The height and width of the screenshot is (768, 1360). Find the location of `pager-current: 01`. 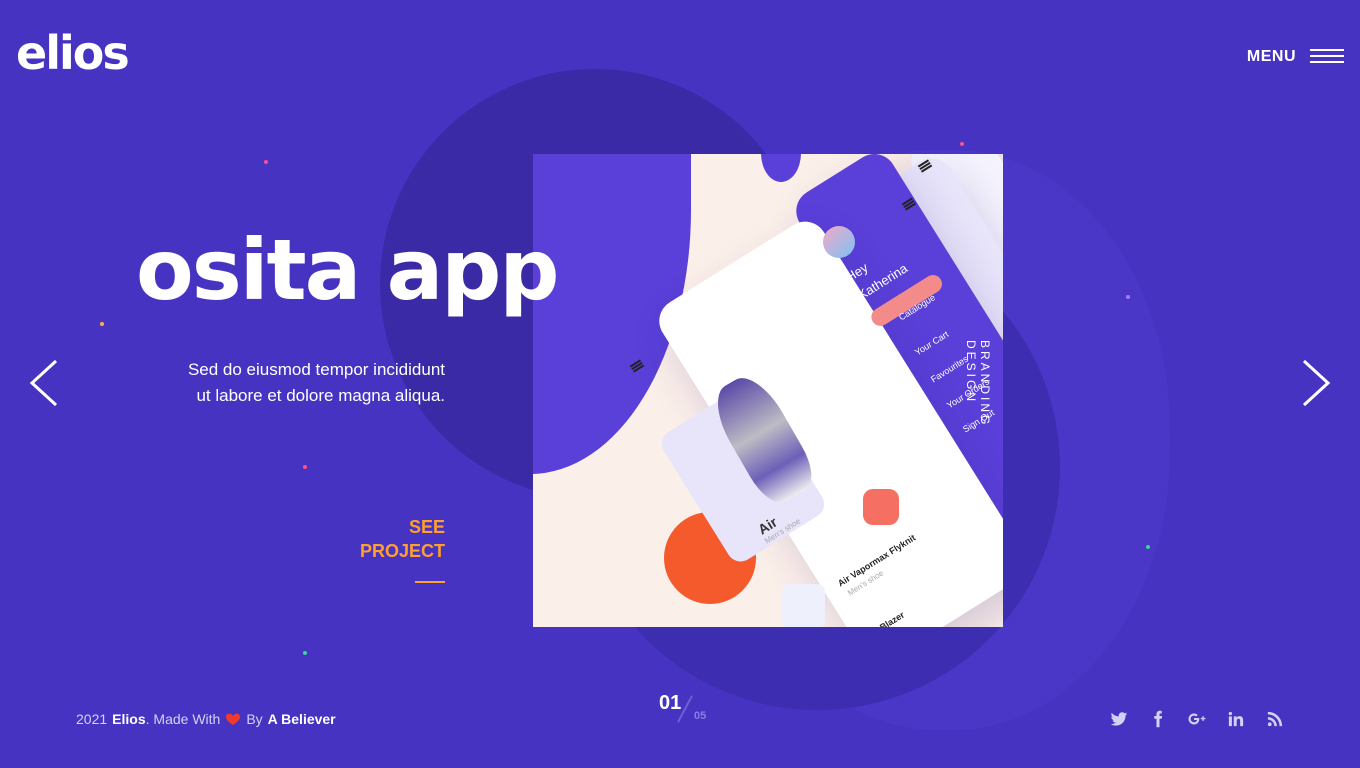

pager-current: 01 is located at coordinates (670, 703).